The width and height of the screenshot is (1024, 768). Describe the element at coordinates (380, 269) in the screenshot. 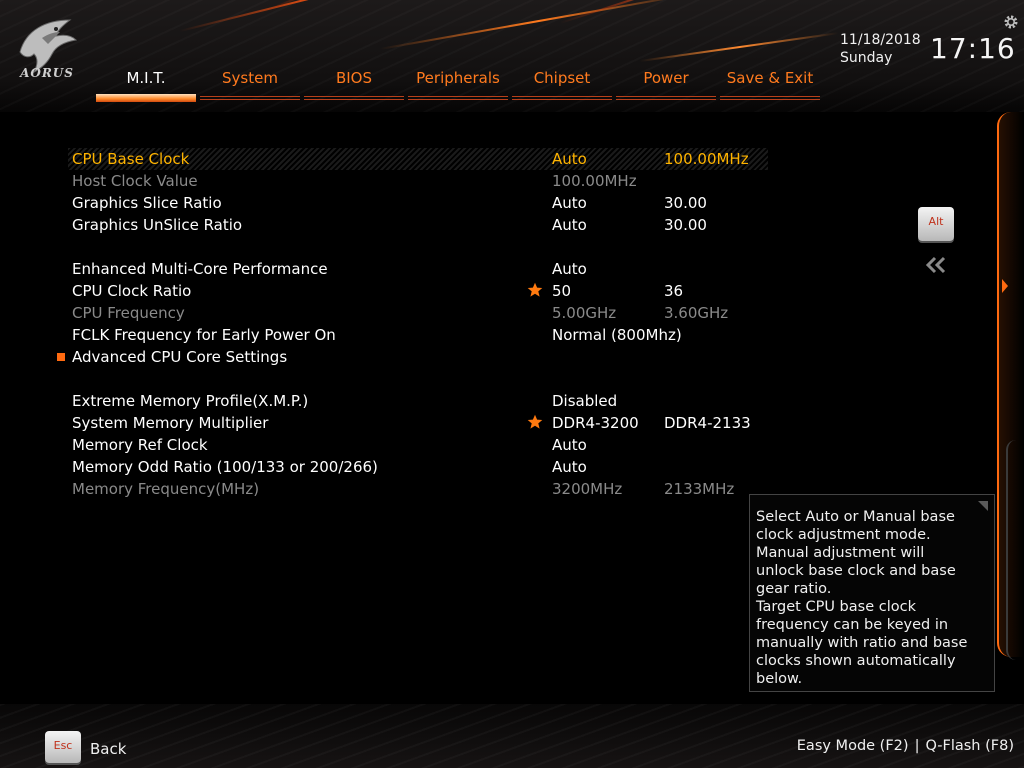

I see `setting-row-enhanced-multi-core: Enhanced Multi-Core Performance Auto` at that location.